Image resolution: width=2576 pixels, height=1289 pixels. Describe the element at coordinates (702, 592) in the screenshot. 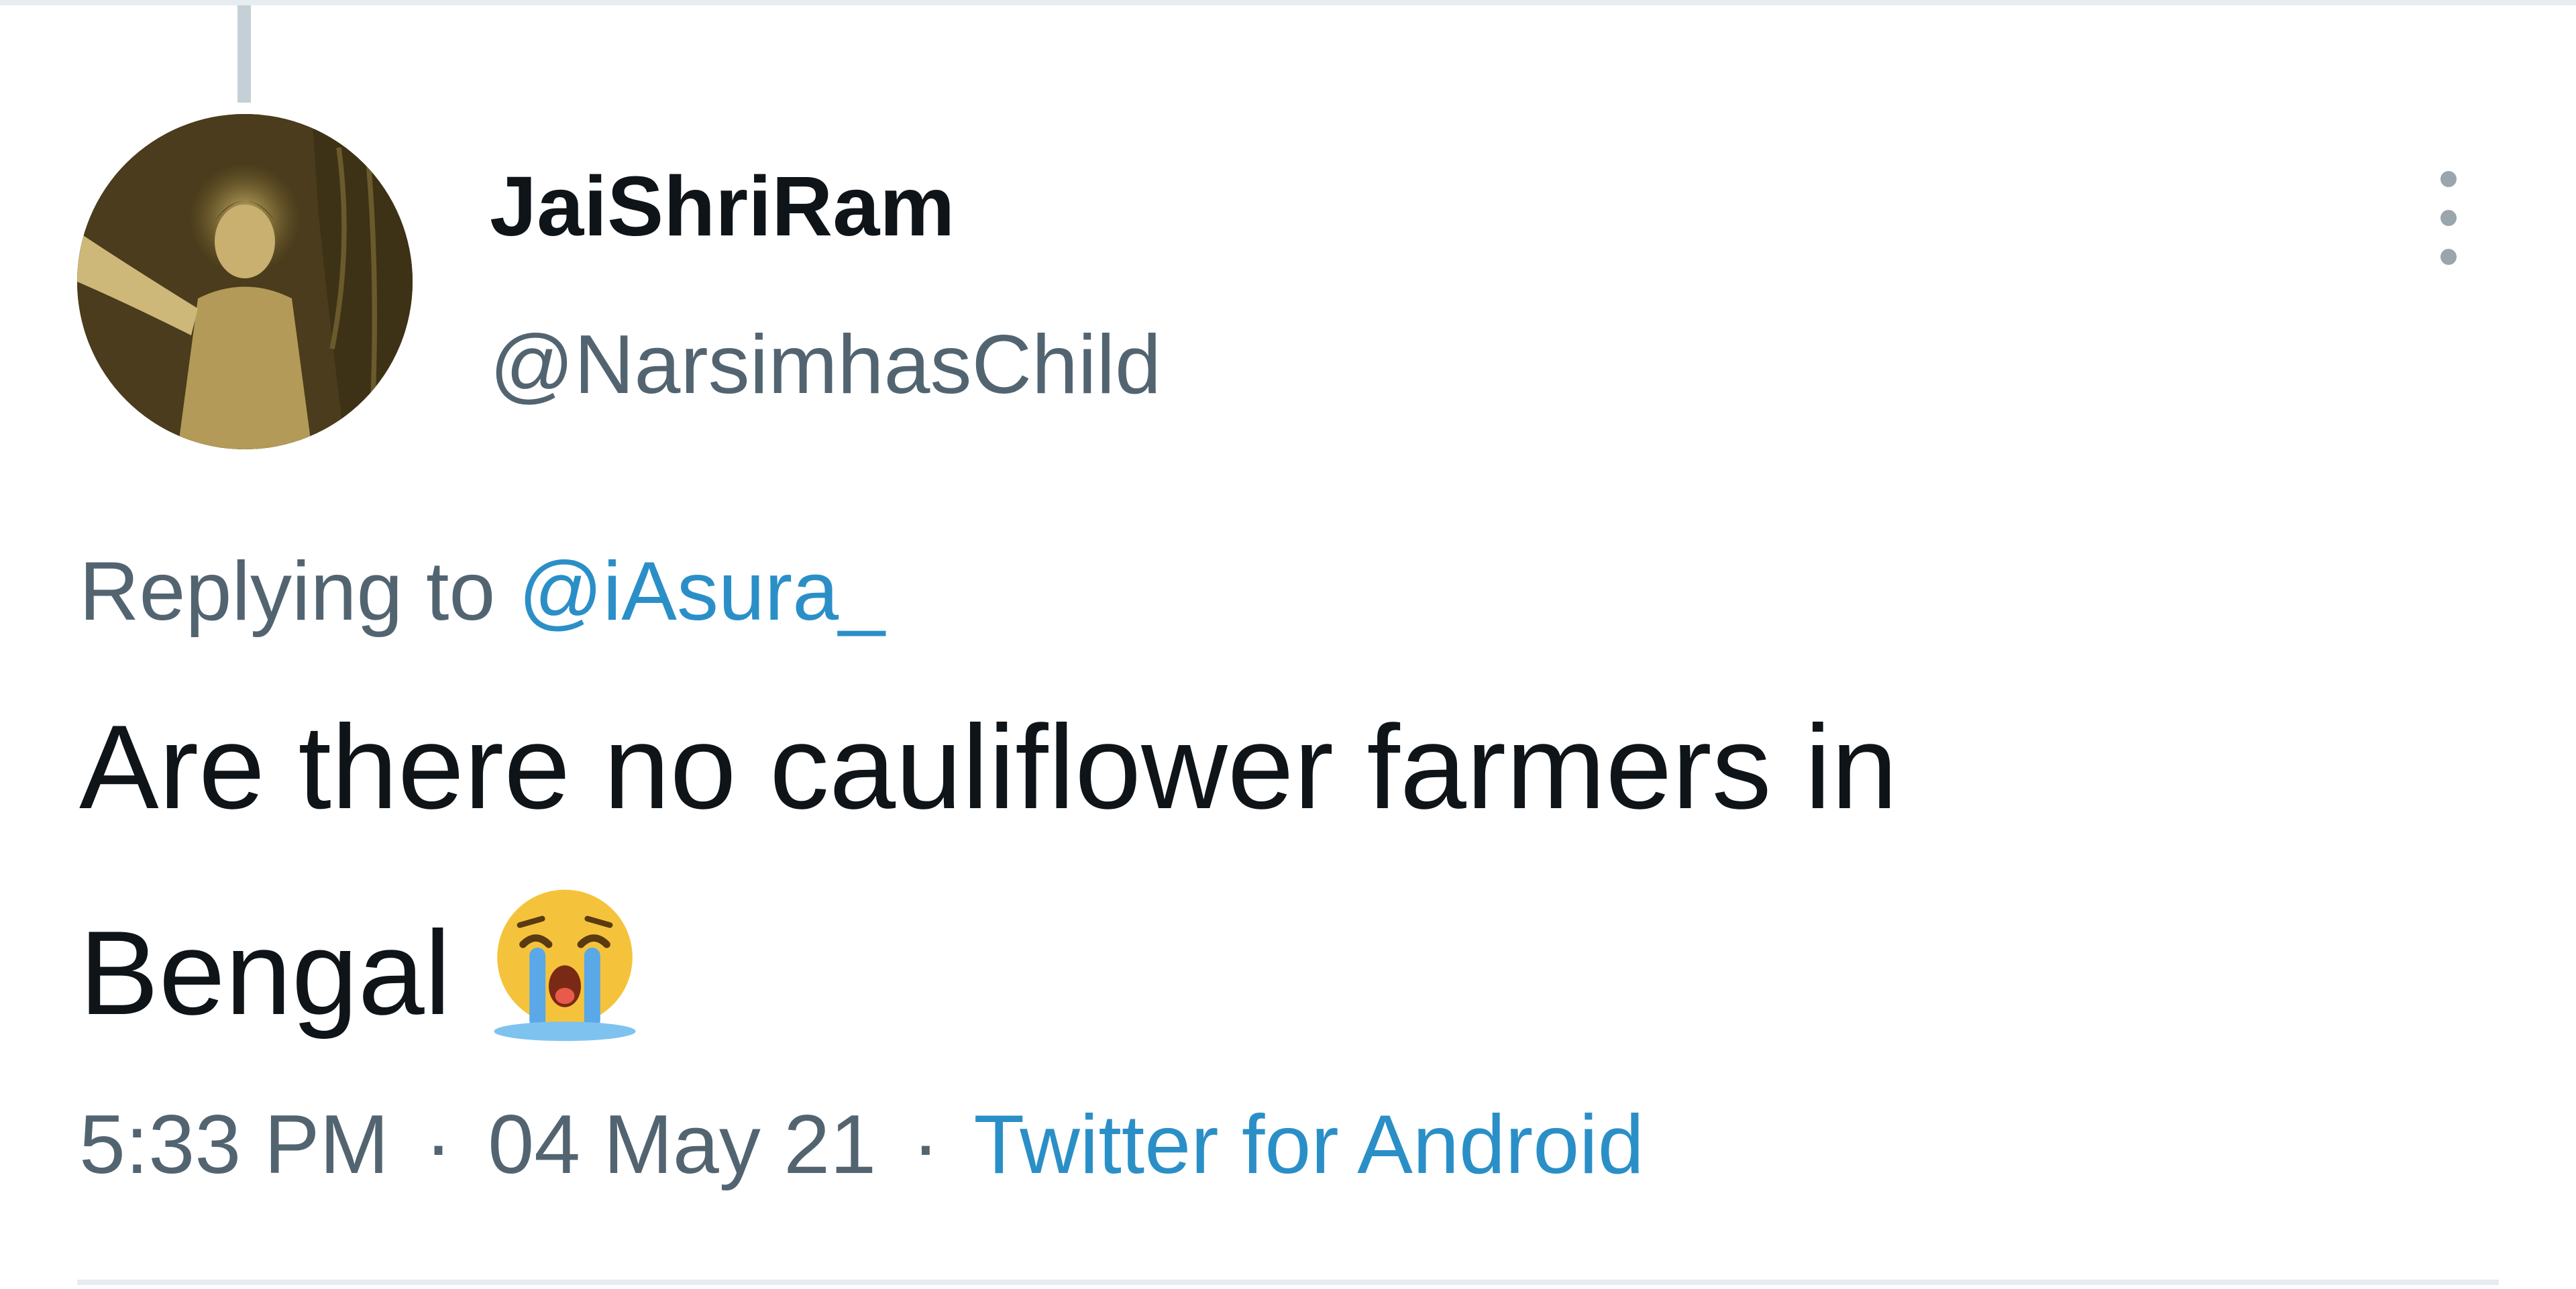

I see `replying-mention-link: @iAsura_` at that location.